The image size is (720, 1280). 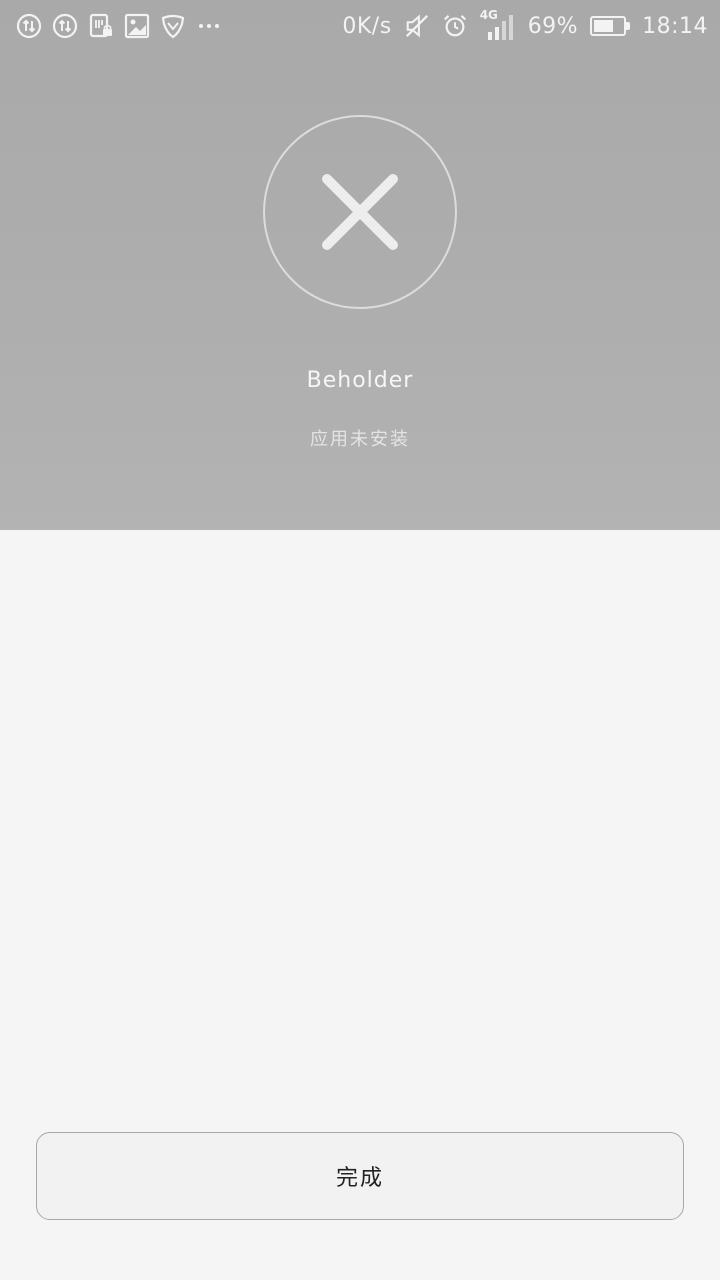 I want to click on clock: 18:14, so click(x=675, y=26).